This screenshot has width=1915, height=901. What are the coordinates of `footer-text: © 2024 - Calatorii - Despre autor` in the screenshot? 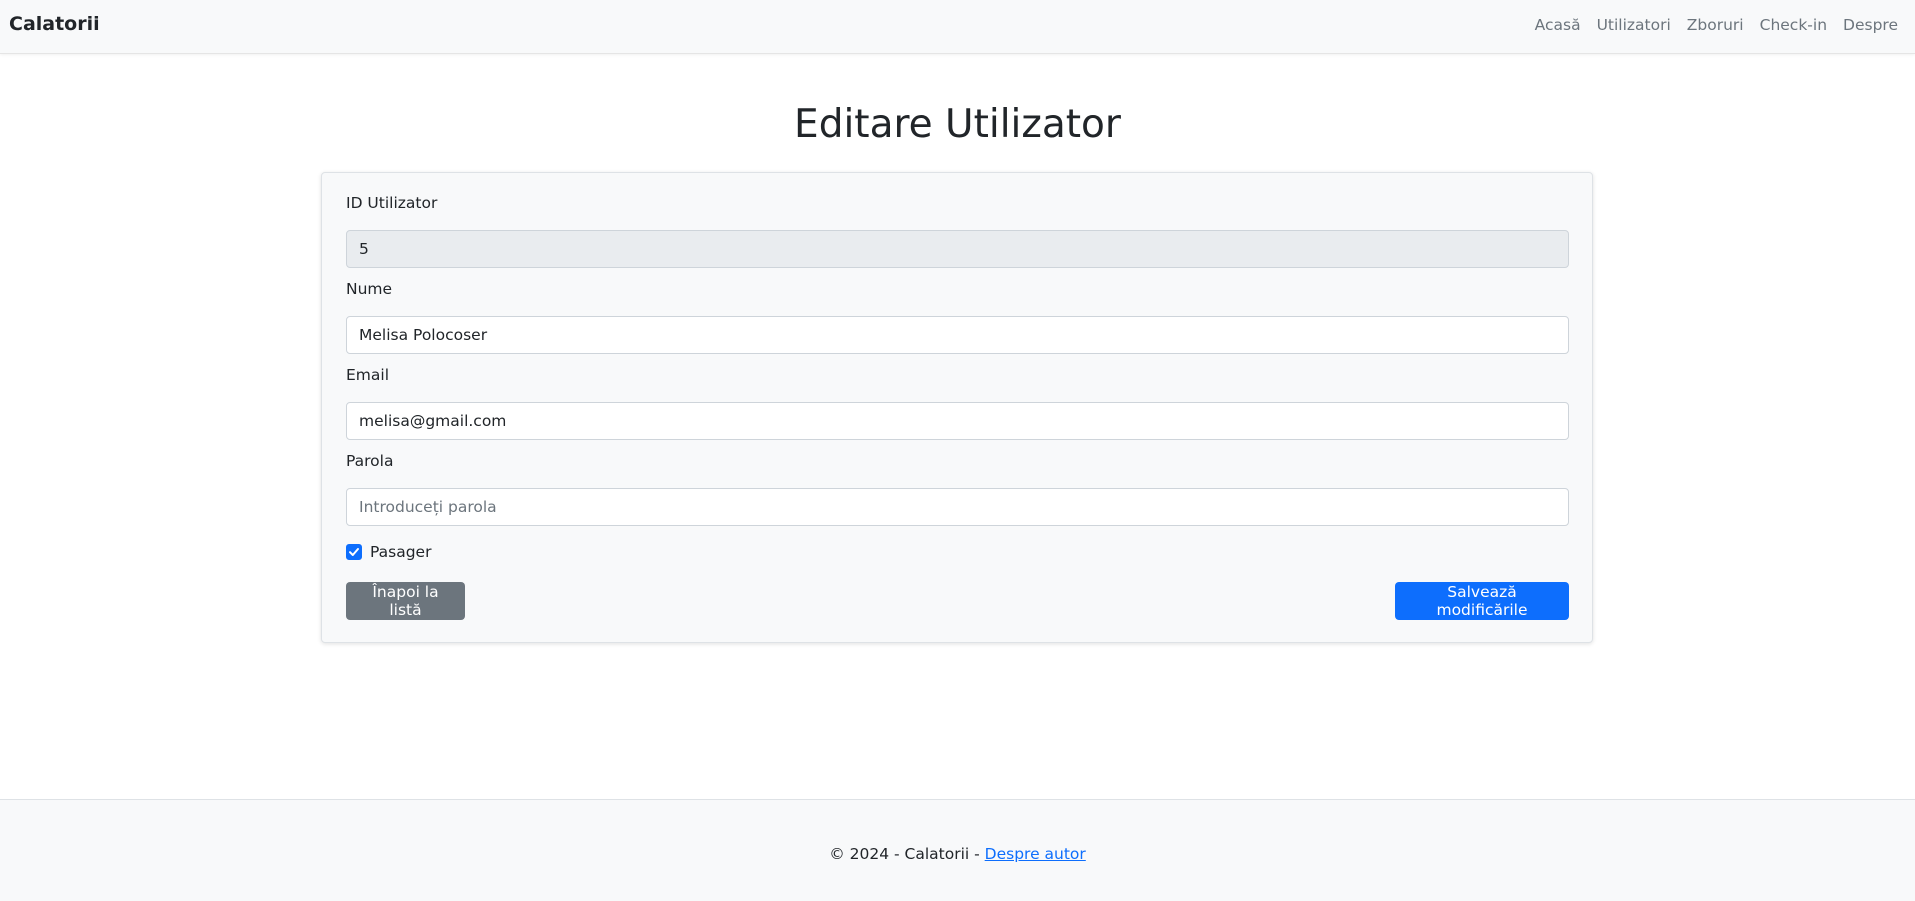 It's located at (957, 854).